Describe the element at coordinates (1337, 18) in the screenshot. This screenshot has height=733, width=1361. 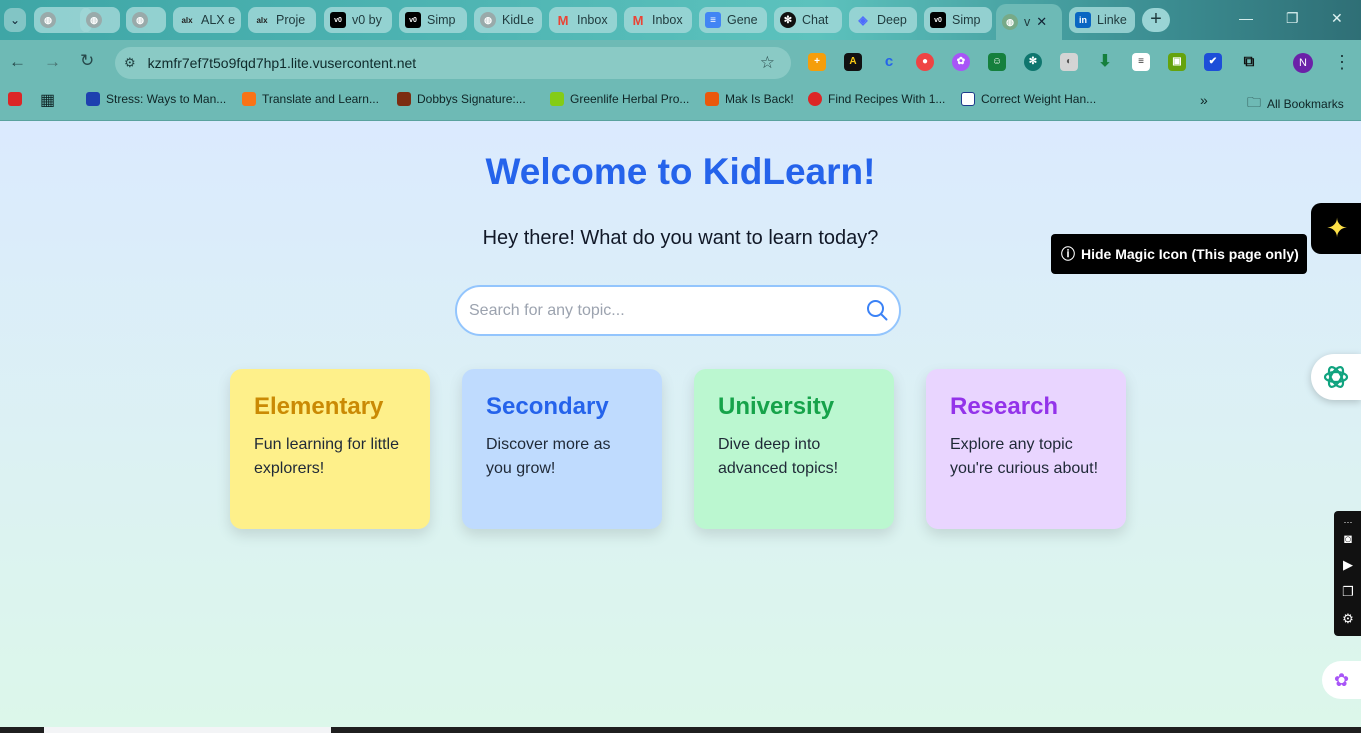
I see `close-window-icon: ✕` at that location.